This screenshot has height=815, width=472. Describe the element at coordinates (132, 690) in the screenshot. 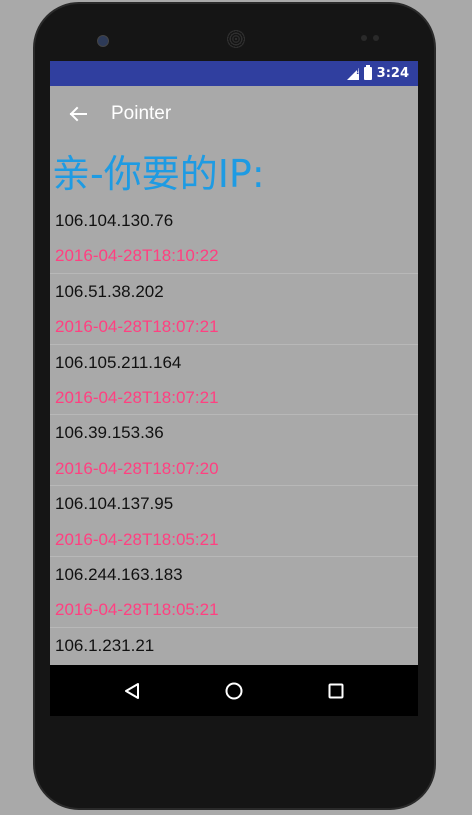

I see `back-triangle-icon` at that location.